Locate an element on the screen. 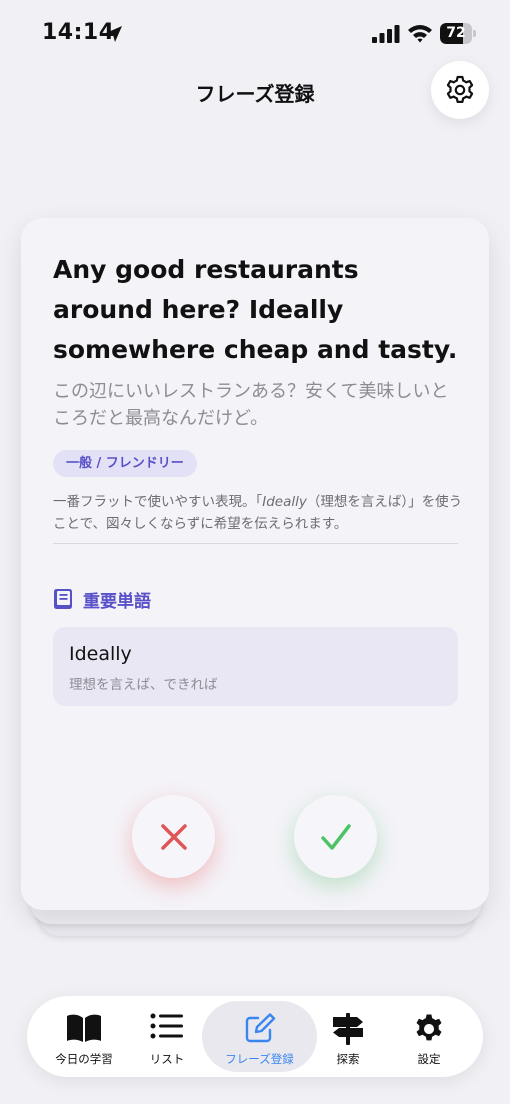 This screenshot has height=1104, width=510. settings-button is located at coordinates (460, 90).